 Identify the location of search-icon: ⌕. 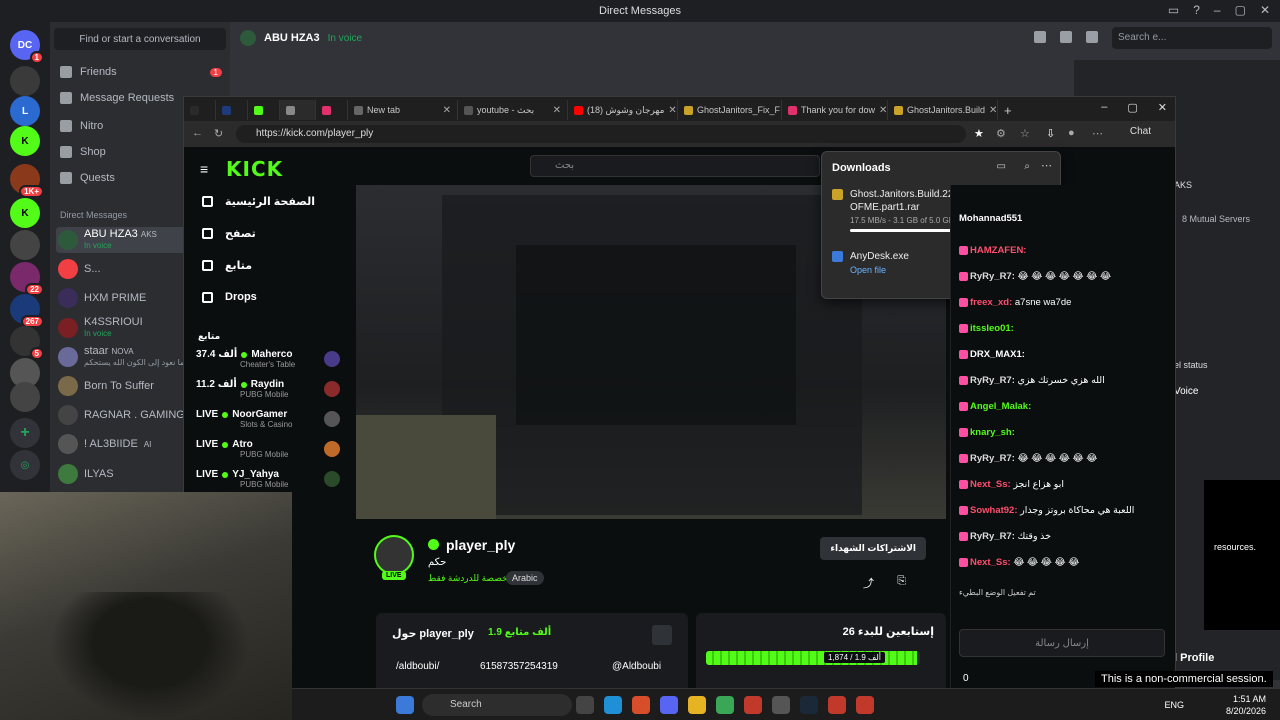
(1027, 166).